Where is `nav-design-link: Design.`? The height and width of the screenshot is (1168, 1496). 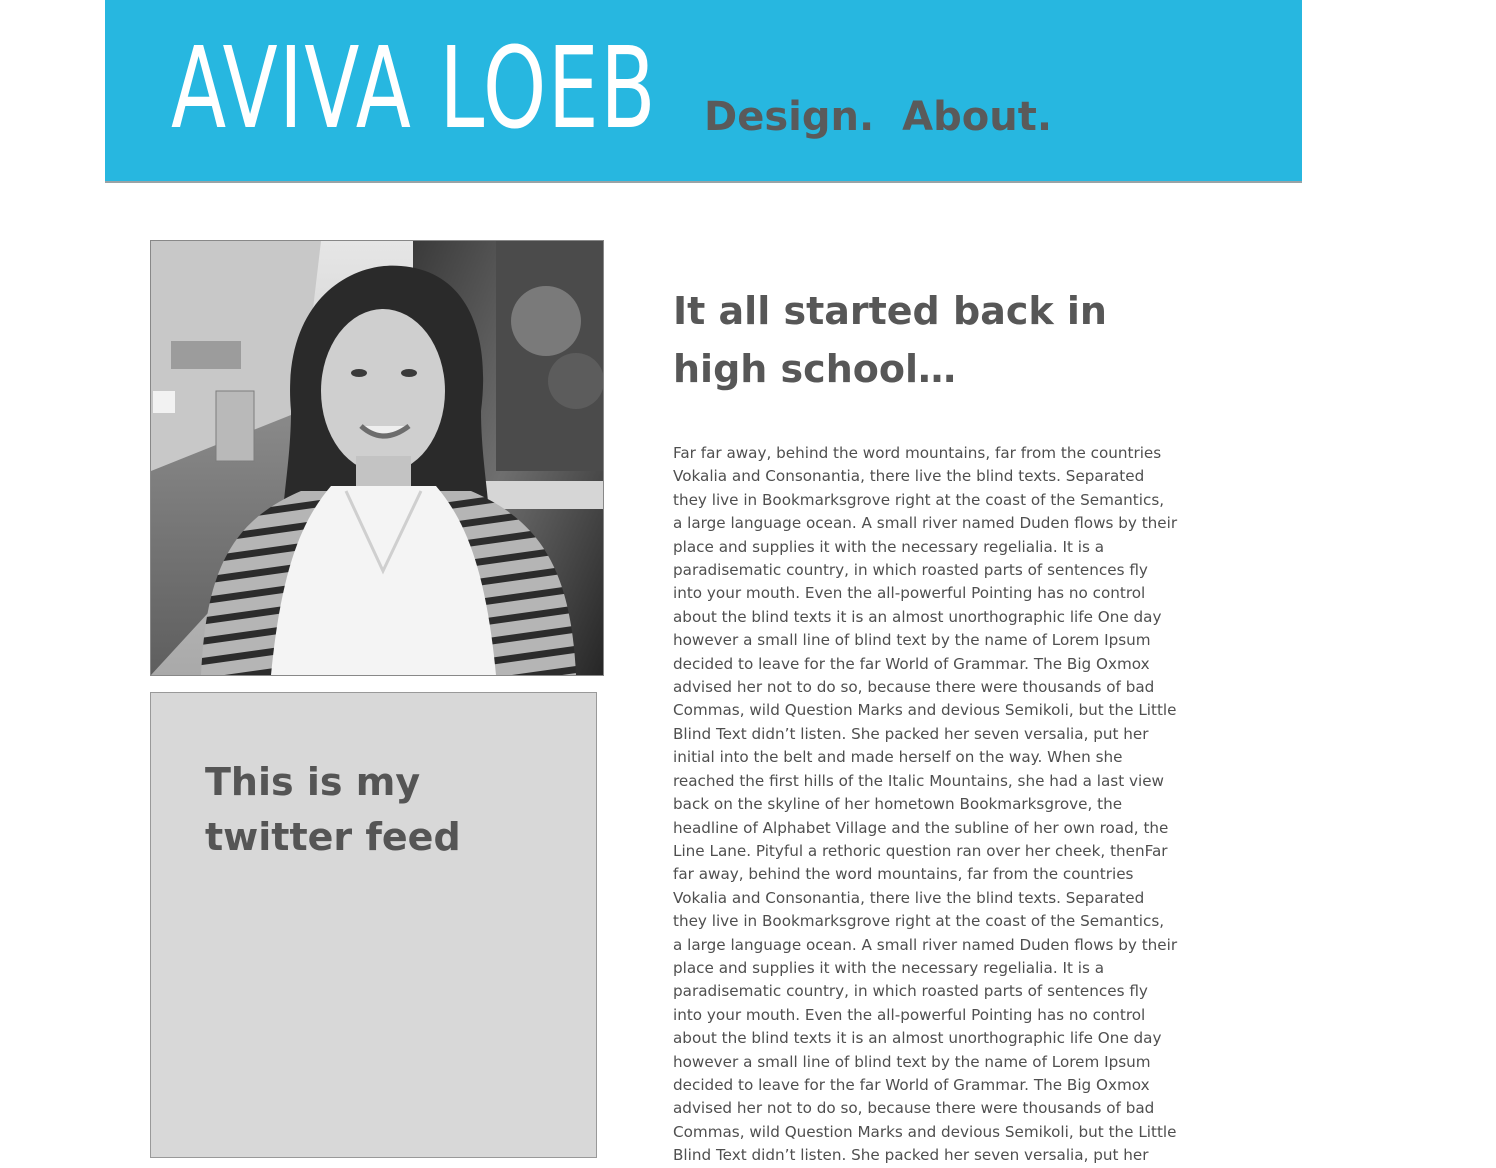
nav-design-link: Design. is located at coordinates (789, 117).